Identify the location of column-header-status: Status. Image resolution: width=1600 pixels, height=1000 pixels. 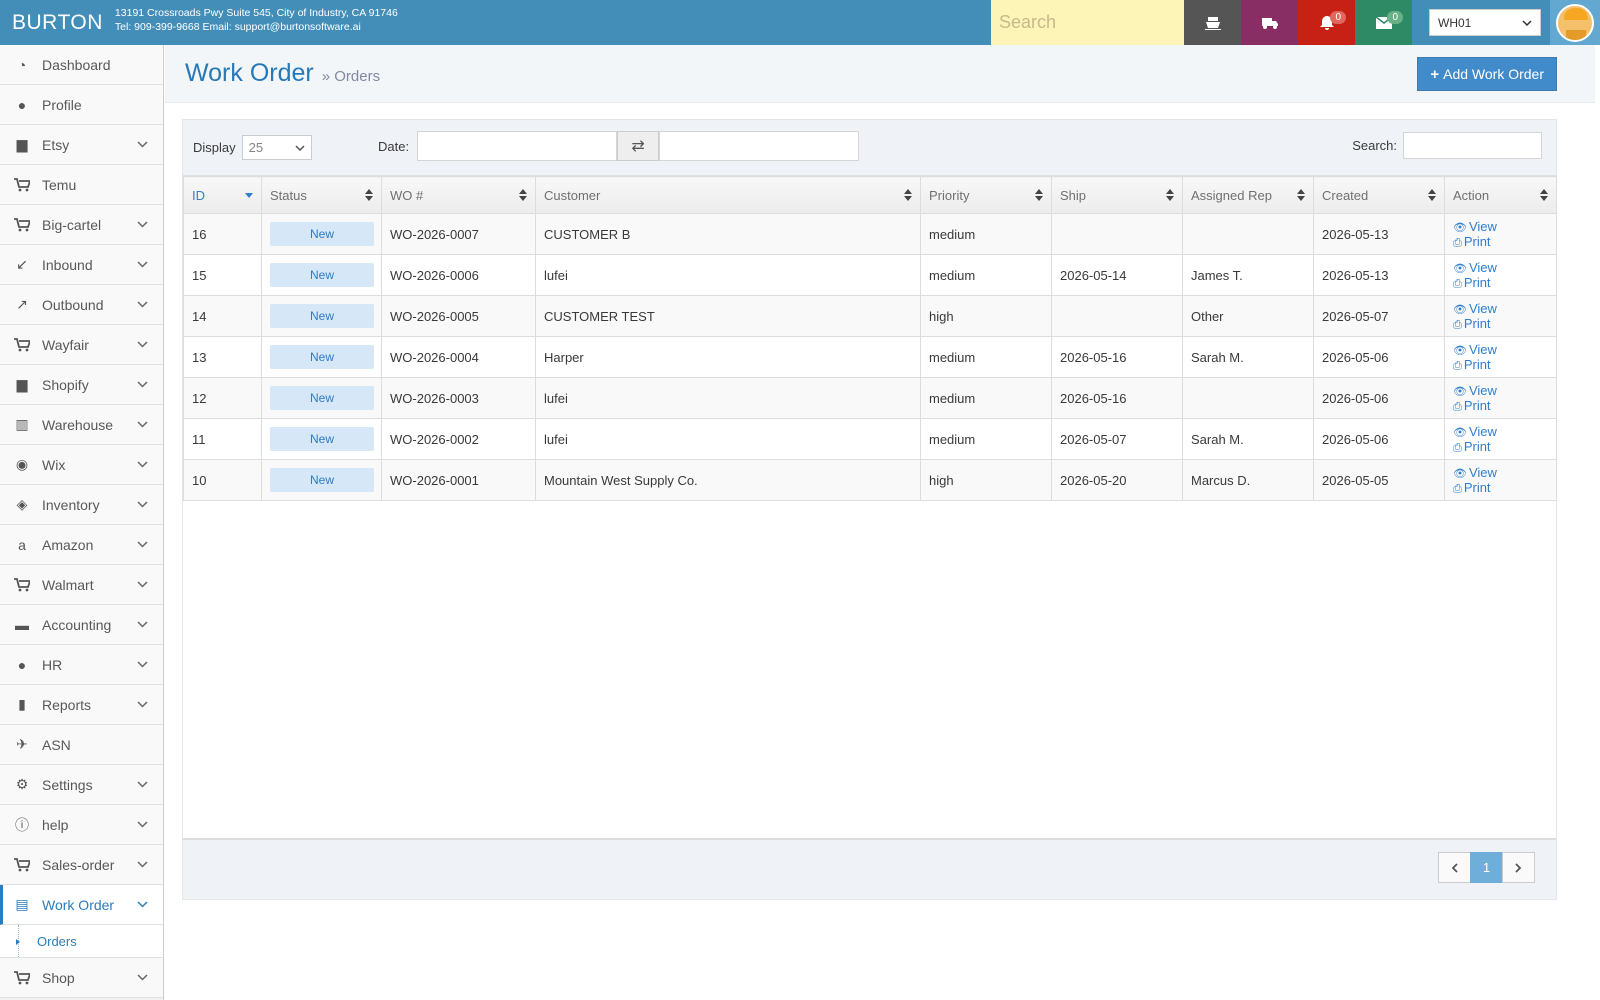
(321, 195).